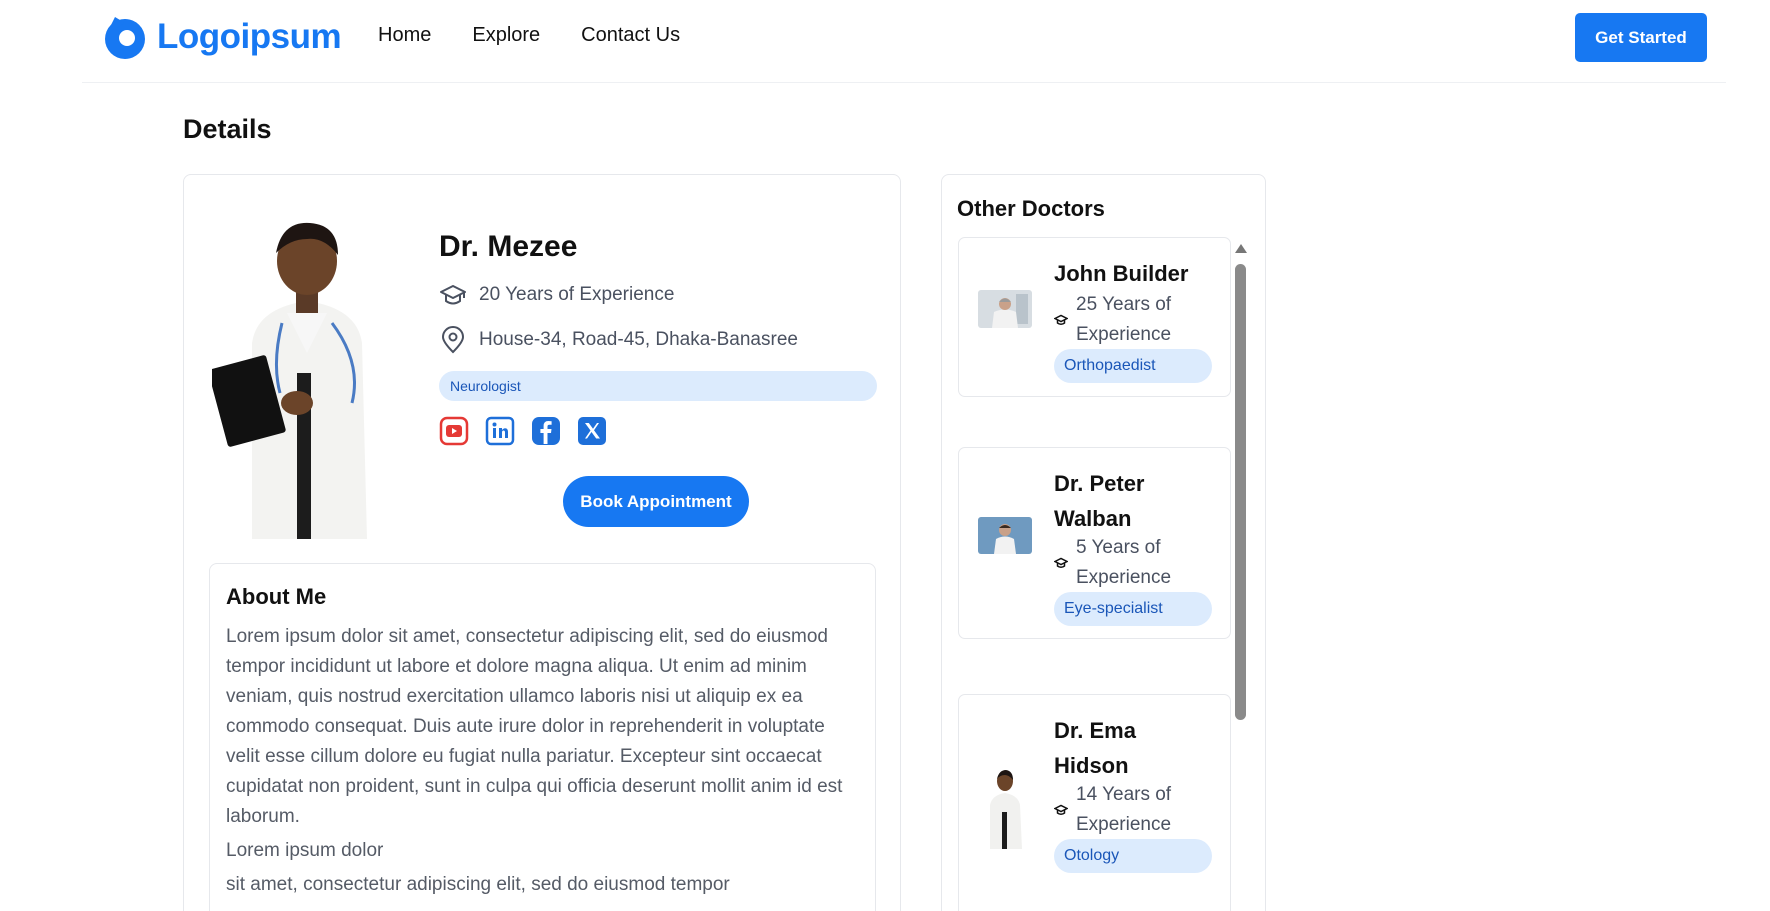  Describe the element at coordinates (656, 501) in the screenshot. I see `book-appointment-button: Book Appointment` at that location.